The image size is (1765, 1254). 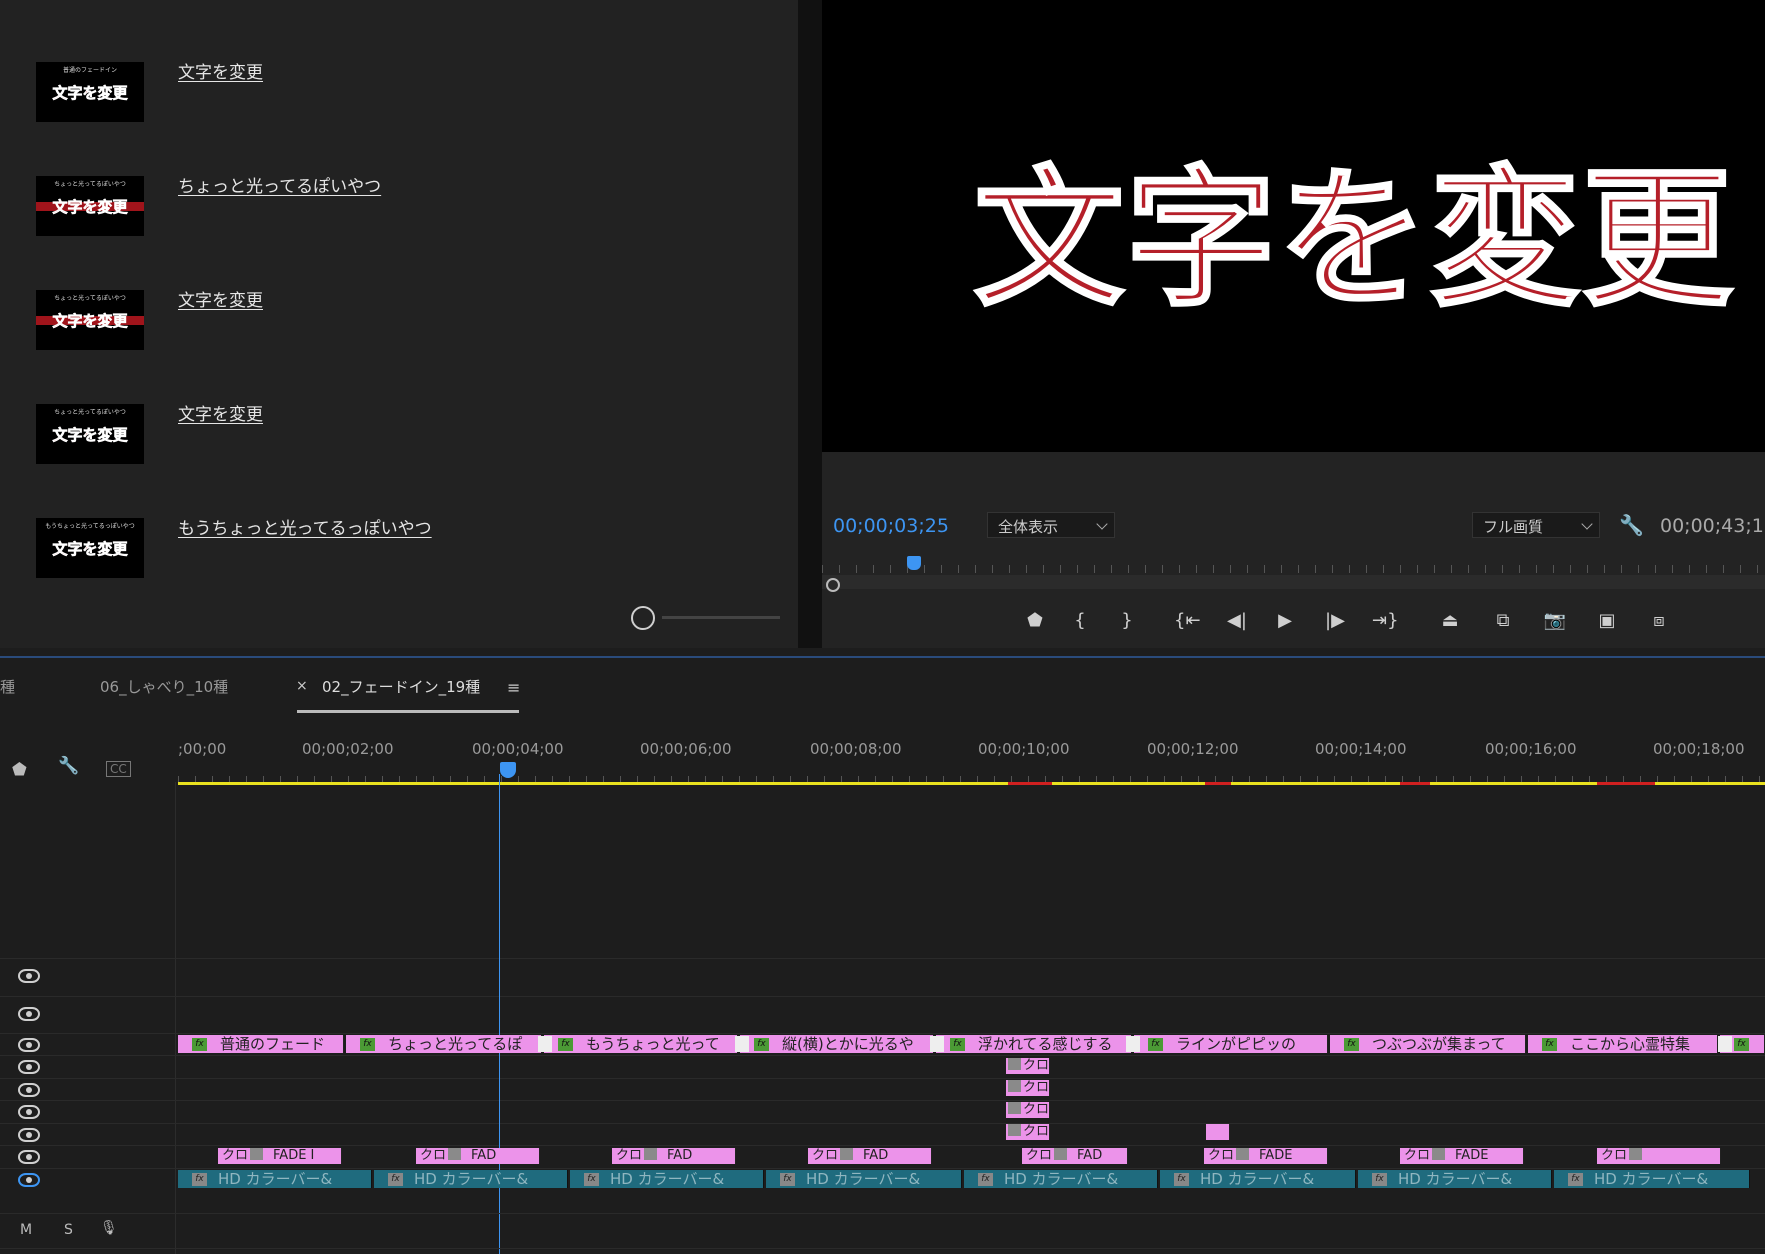 What do you see at coordinates (68, 1230) in the screenshot?
I see `solo-button: S` at bounding box center [68, 1230].